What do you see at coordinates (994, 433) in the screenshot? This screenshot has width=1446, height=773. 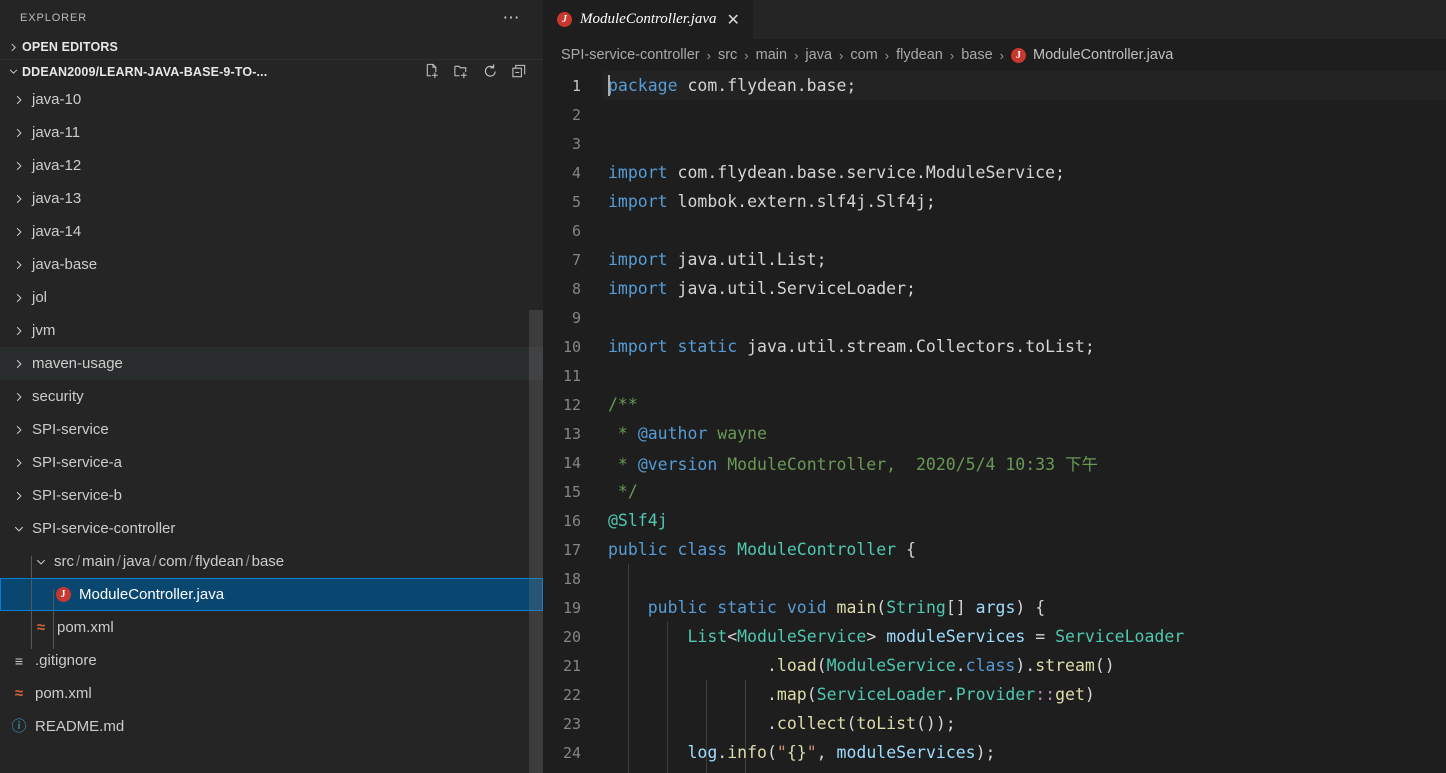 I see `code-line: 13 * @author wayne` at bounding box center [994, 433].